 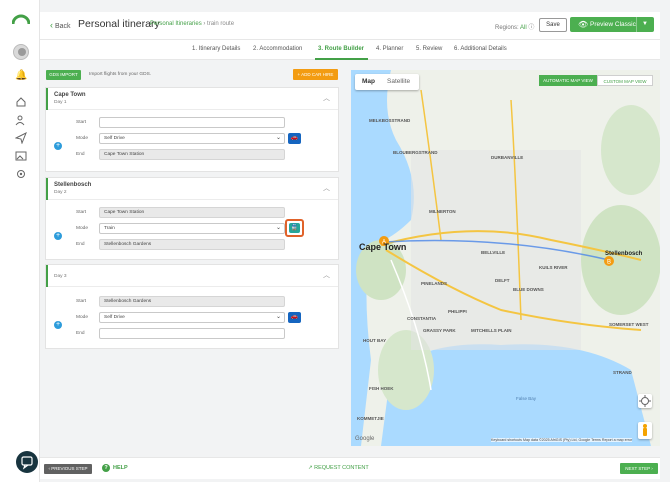 I want to click on step-additional-details: 6. Additional Details, so click(x=480, y=49).